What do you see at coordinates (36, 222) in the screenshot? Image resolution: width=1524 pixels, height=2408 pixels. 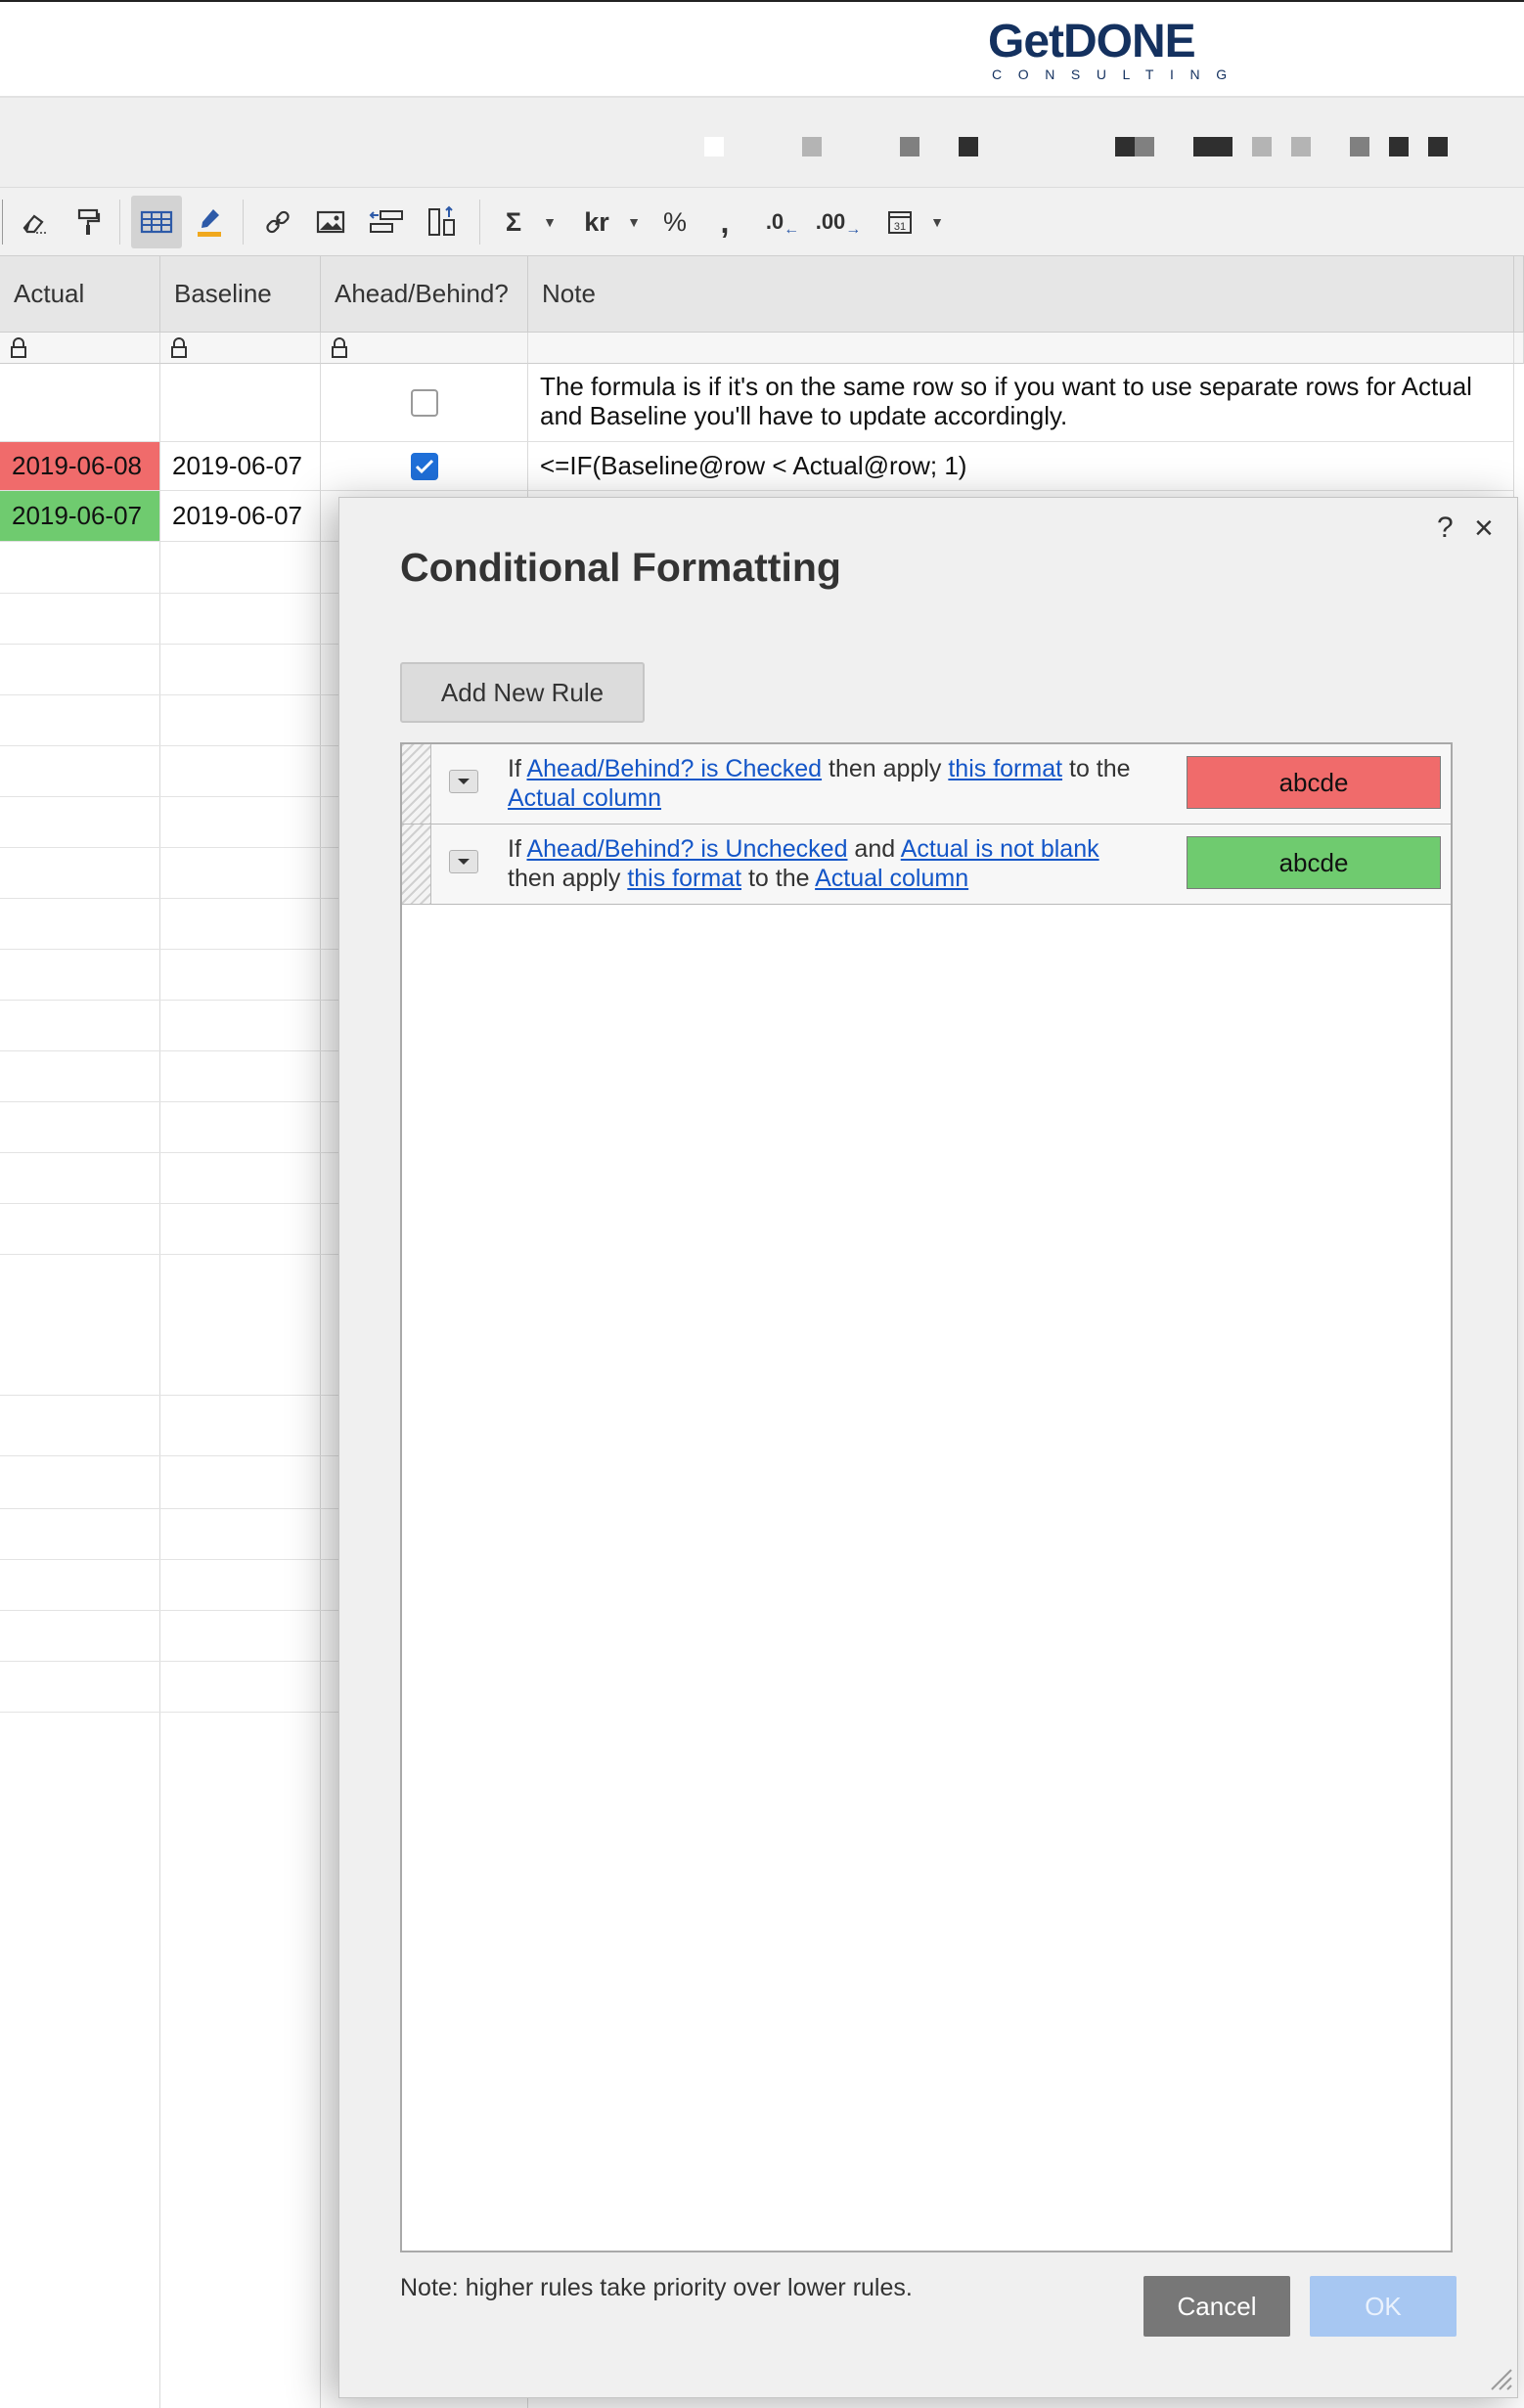 I see `eraser-icon` at bounding box center [36, 222].